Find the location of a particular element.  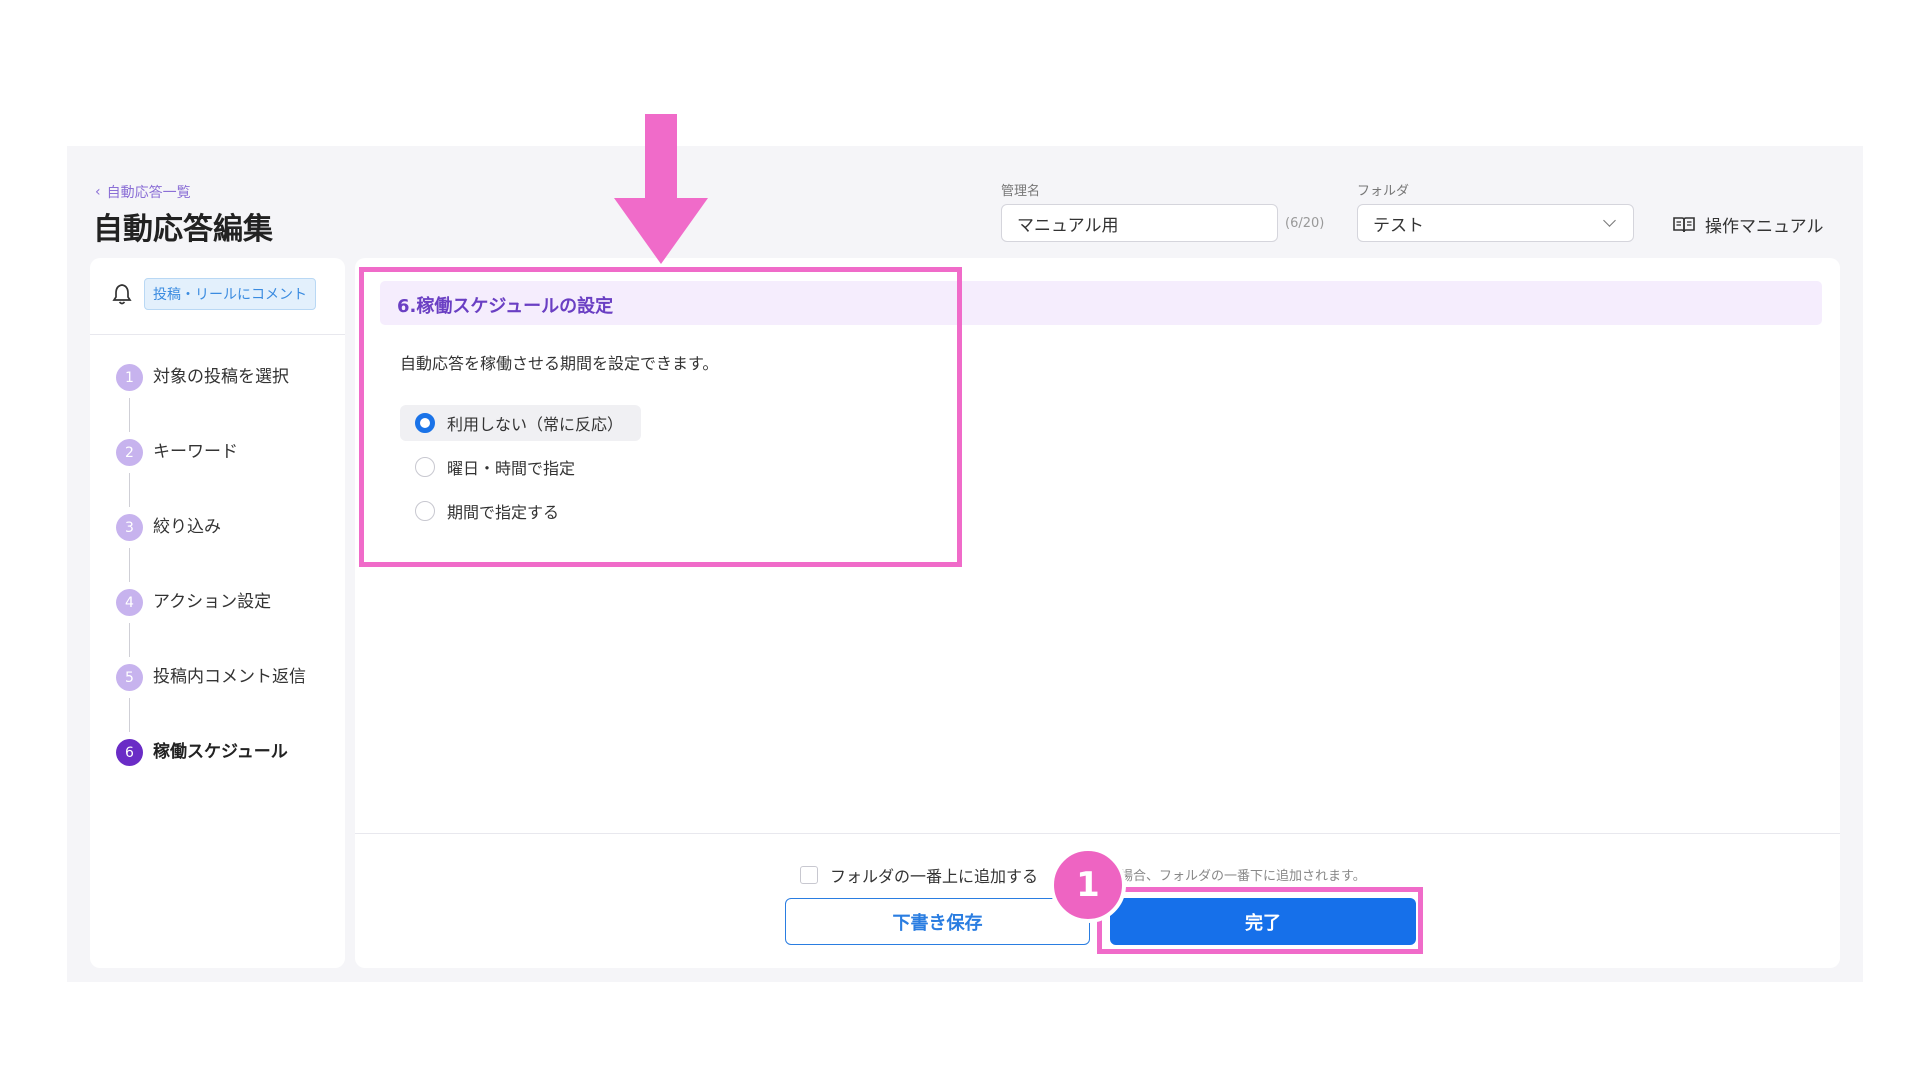

step-label: 稼働スケジュール is located at coordinates (220, 752).